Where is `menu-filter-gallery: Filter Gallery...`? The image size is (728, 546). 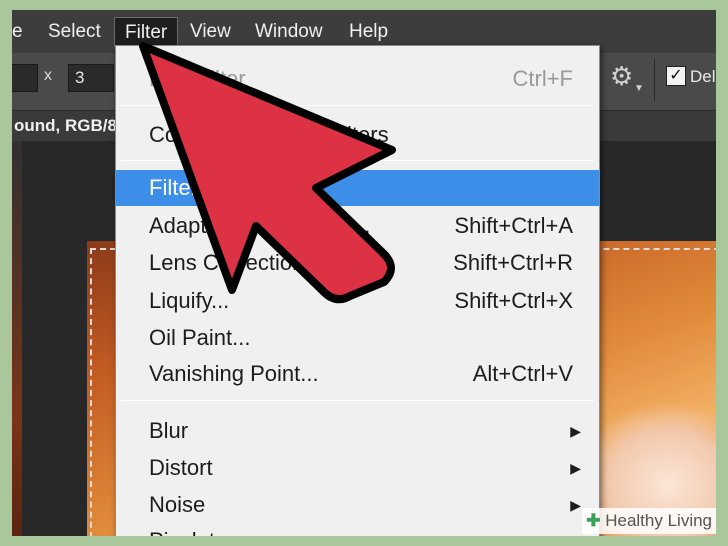
menu-filter-gallery: Filter Gallery... is located at coordinates (357, 188).